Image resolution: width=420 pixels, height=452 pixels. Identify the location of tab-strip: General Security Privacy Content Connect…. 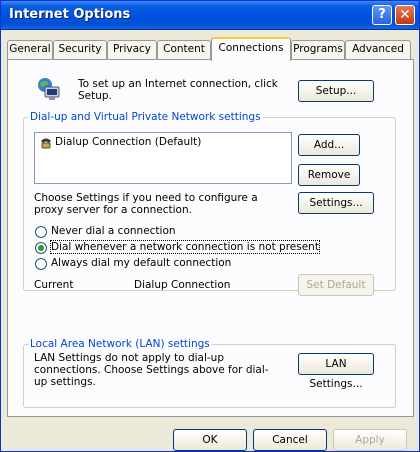
(211, 49).